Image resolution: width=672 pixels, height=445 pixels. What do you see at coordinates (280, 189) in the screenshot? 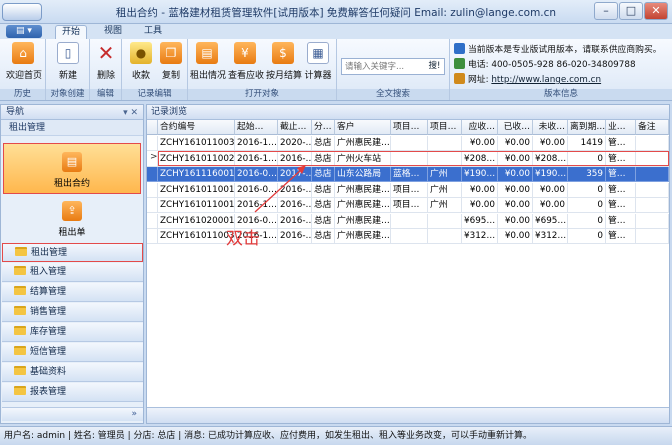
I see `annotation-arrow` at bounding box center [280, 189].